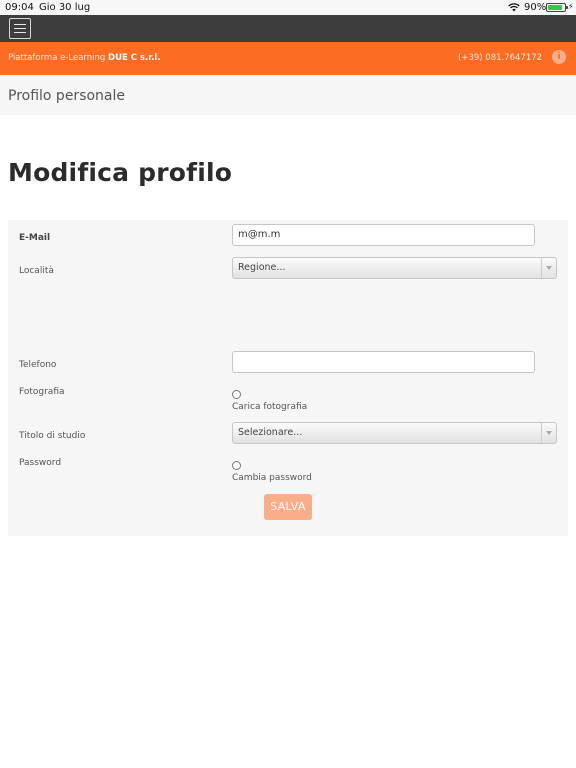  Describe the element at coordinates (19, 7) in the screenshot. I see `status-time: 09:04` at that location.